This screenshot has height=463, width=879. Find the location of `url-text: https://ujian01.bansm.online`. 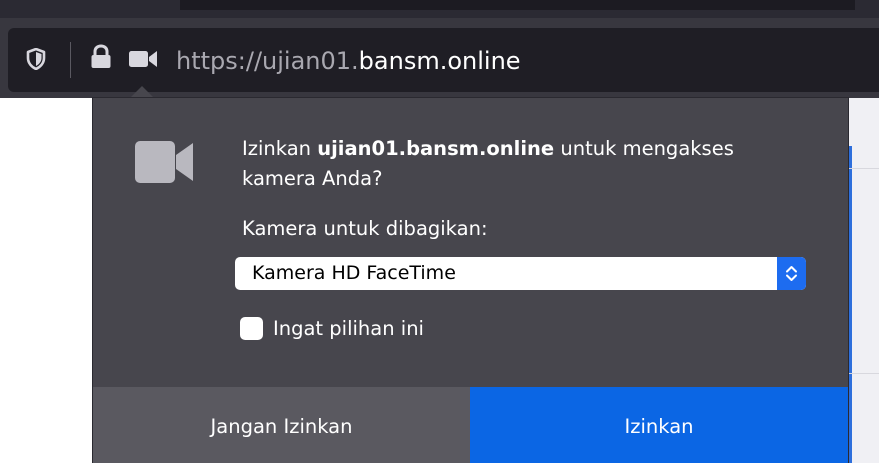

url-text: https://ujian01.bansm.online is located at coordinates (348, 61).